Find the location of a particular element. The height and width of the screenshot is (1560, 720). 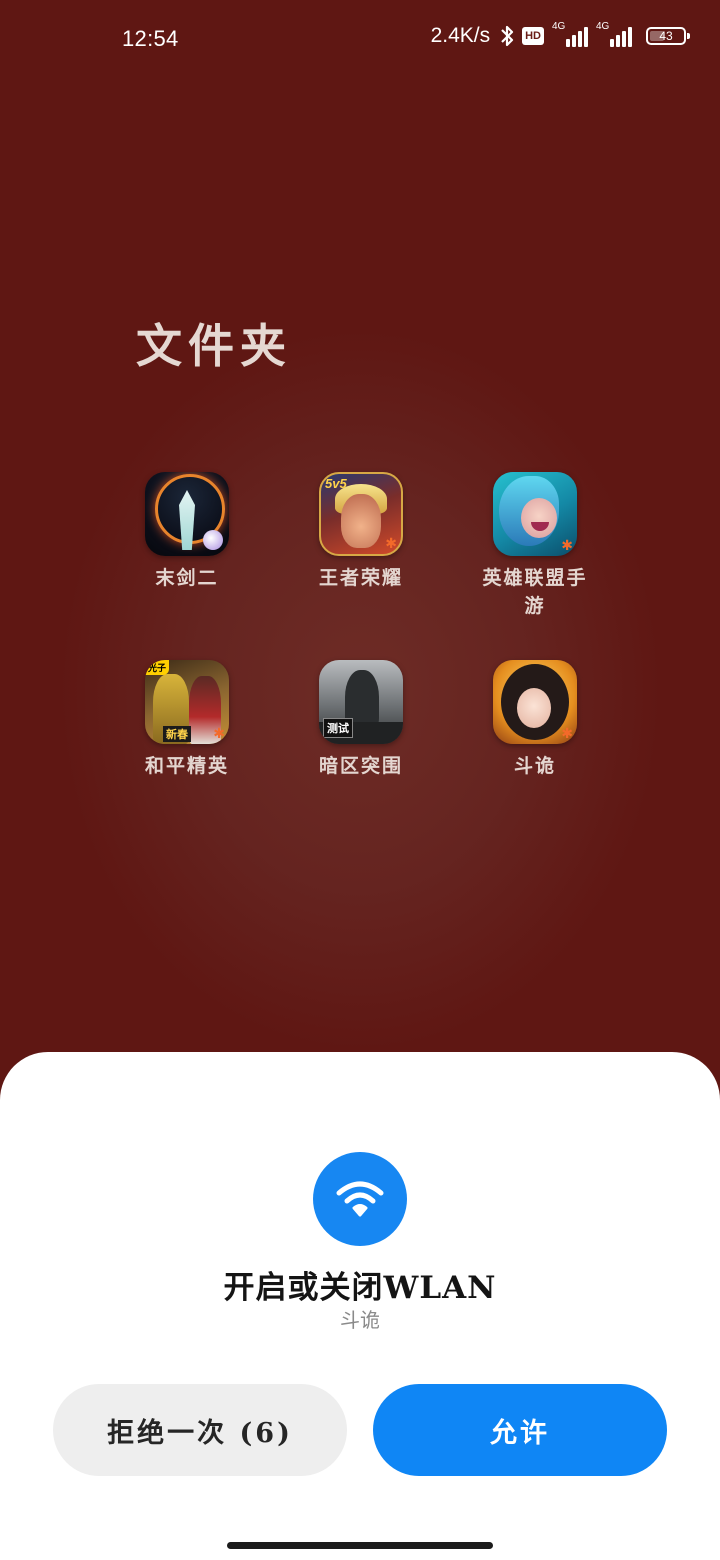

app-label: 和平精英 is located at coordinates (186, 766).